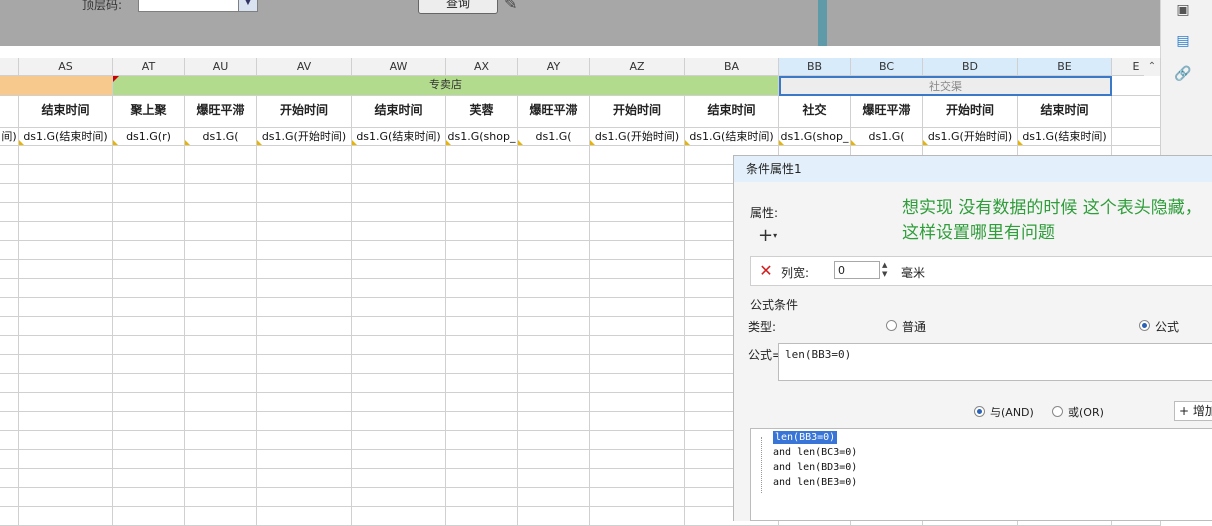  I want to click on link-icon: 🔗, so click(1183, 74).